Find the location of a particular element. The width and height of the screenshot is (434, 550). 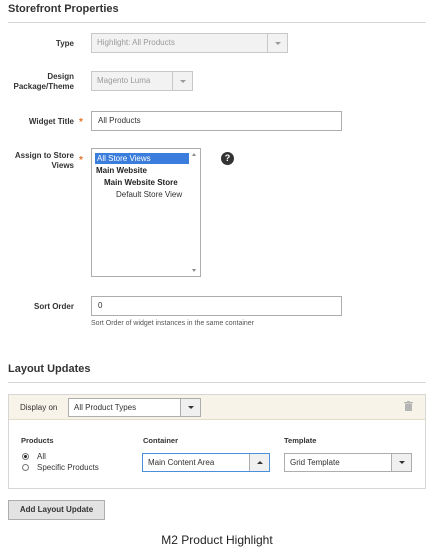

store-view-option-all: All Store Views is located at coordinates (142, 158).